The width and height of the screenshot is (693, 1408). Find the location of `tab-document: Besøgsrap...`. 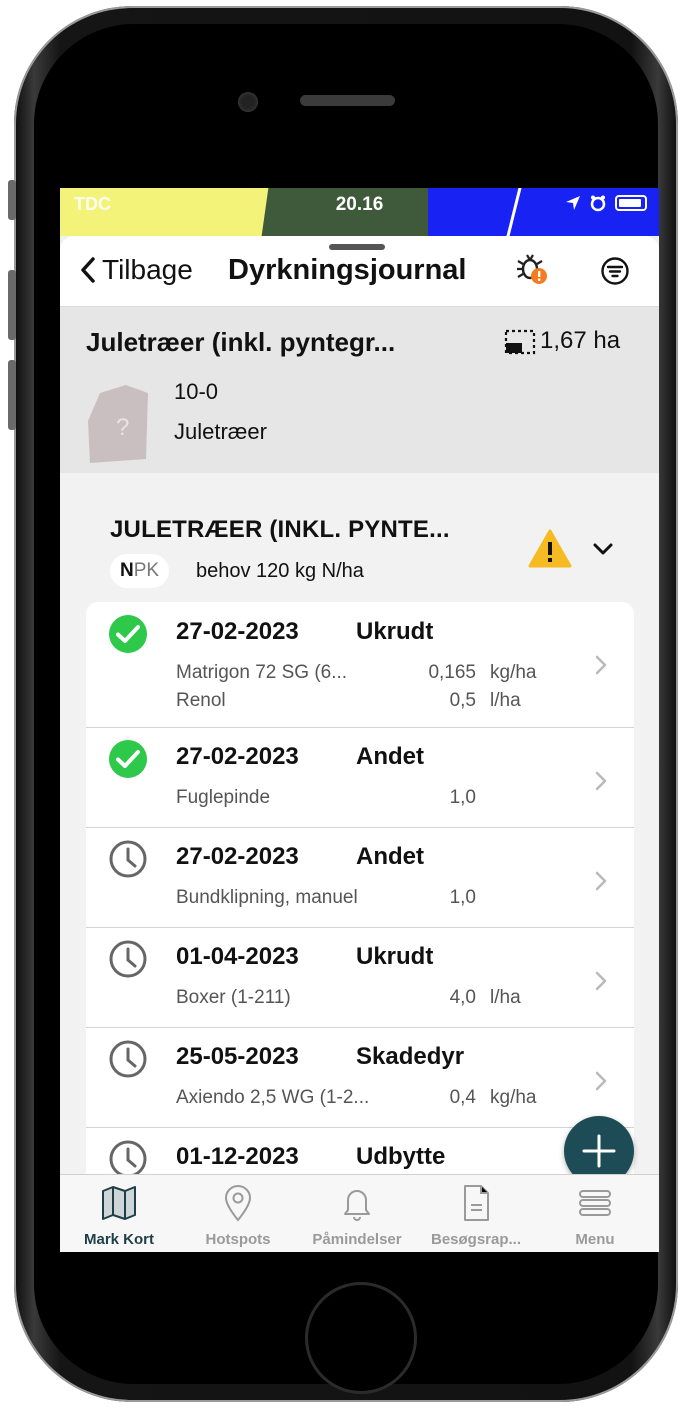

tab-document: Besøgsrap... is located at coordinates (476, 1213).